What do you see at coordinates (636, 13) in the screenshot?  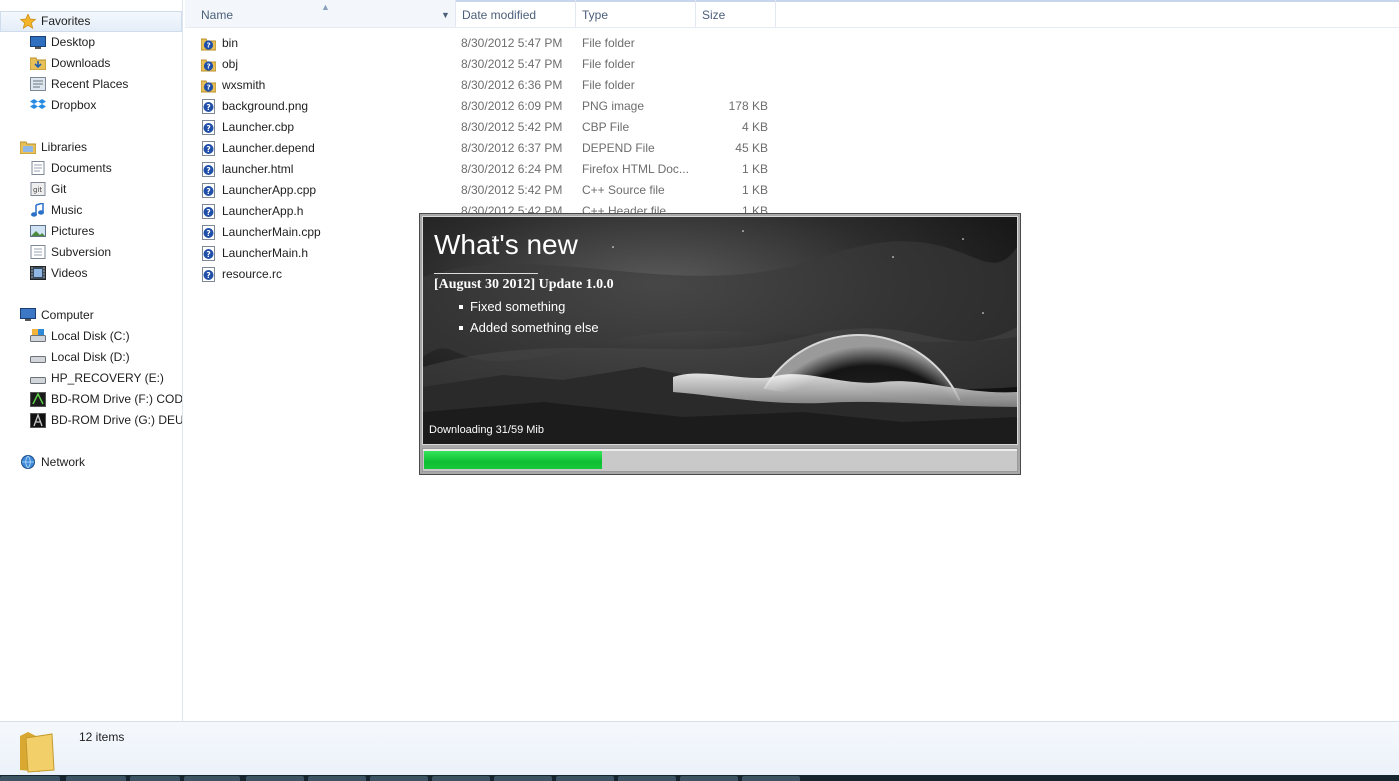 I see `column-type: Type` at bounding box center [636, 13].